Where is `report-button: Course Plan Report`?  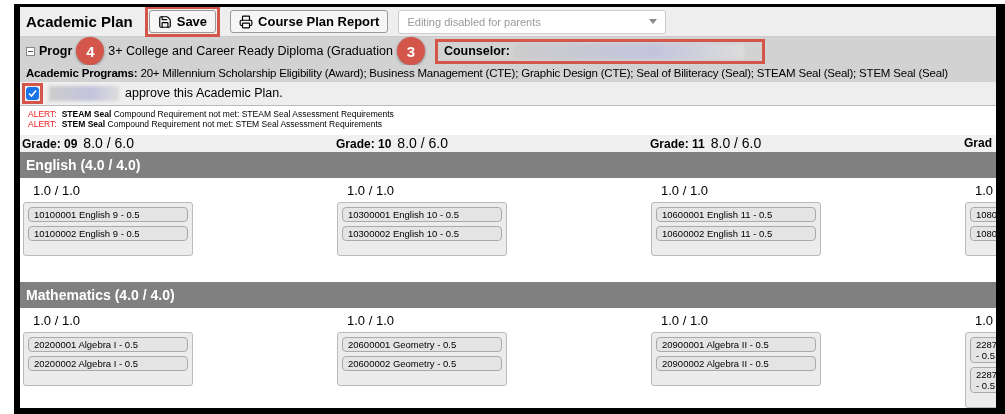
report-button: Course Plan Report is located at coordinates (309, 21).